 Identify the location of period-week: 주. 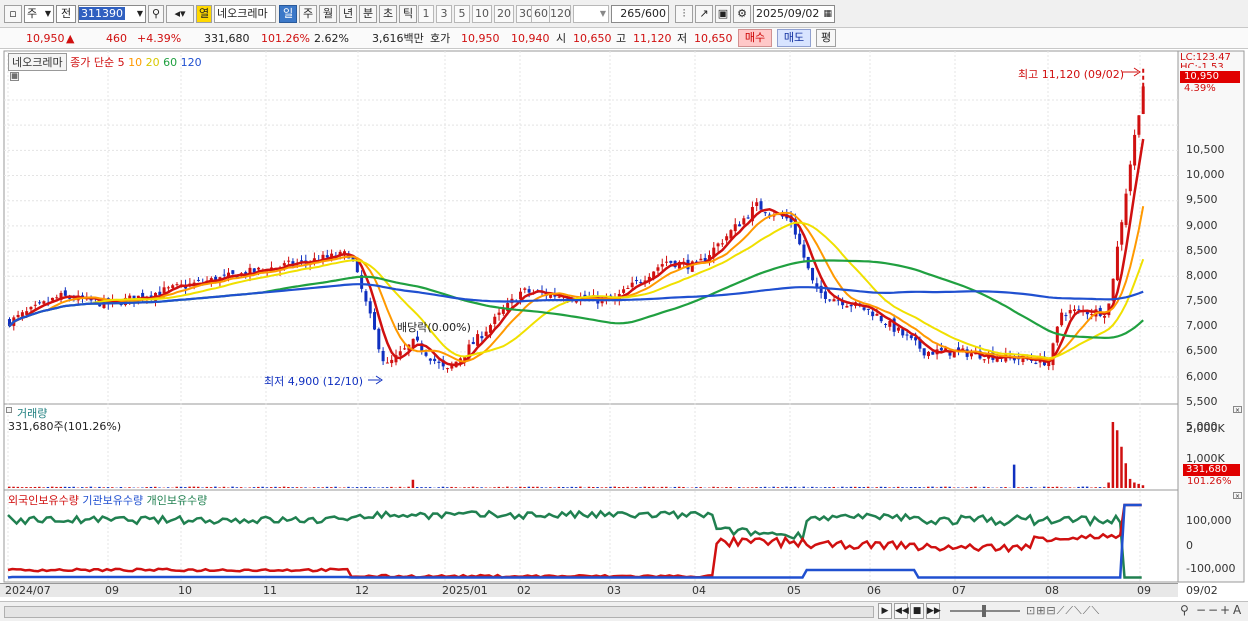
(308, 14).